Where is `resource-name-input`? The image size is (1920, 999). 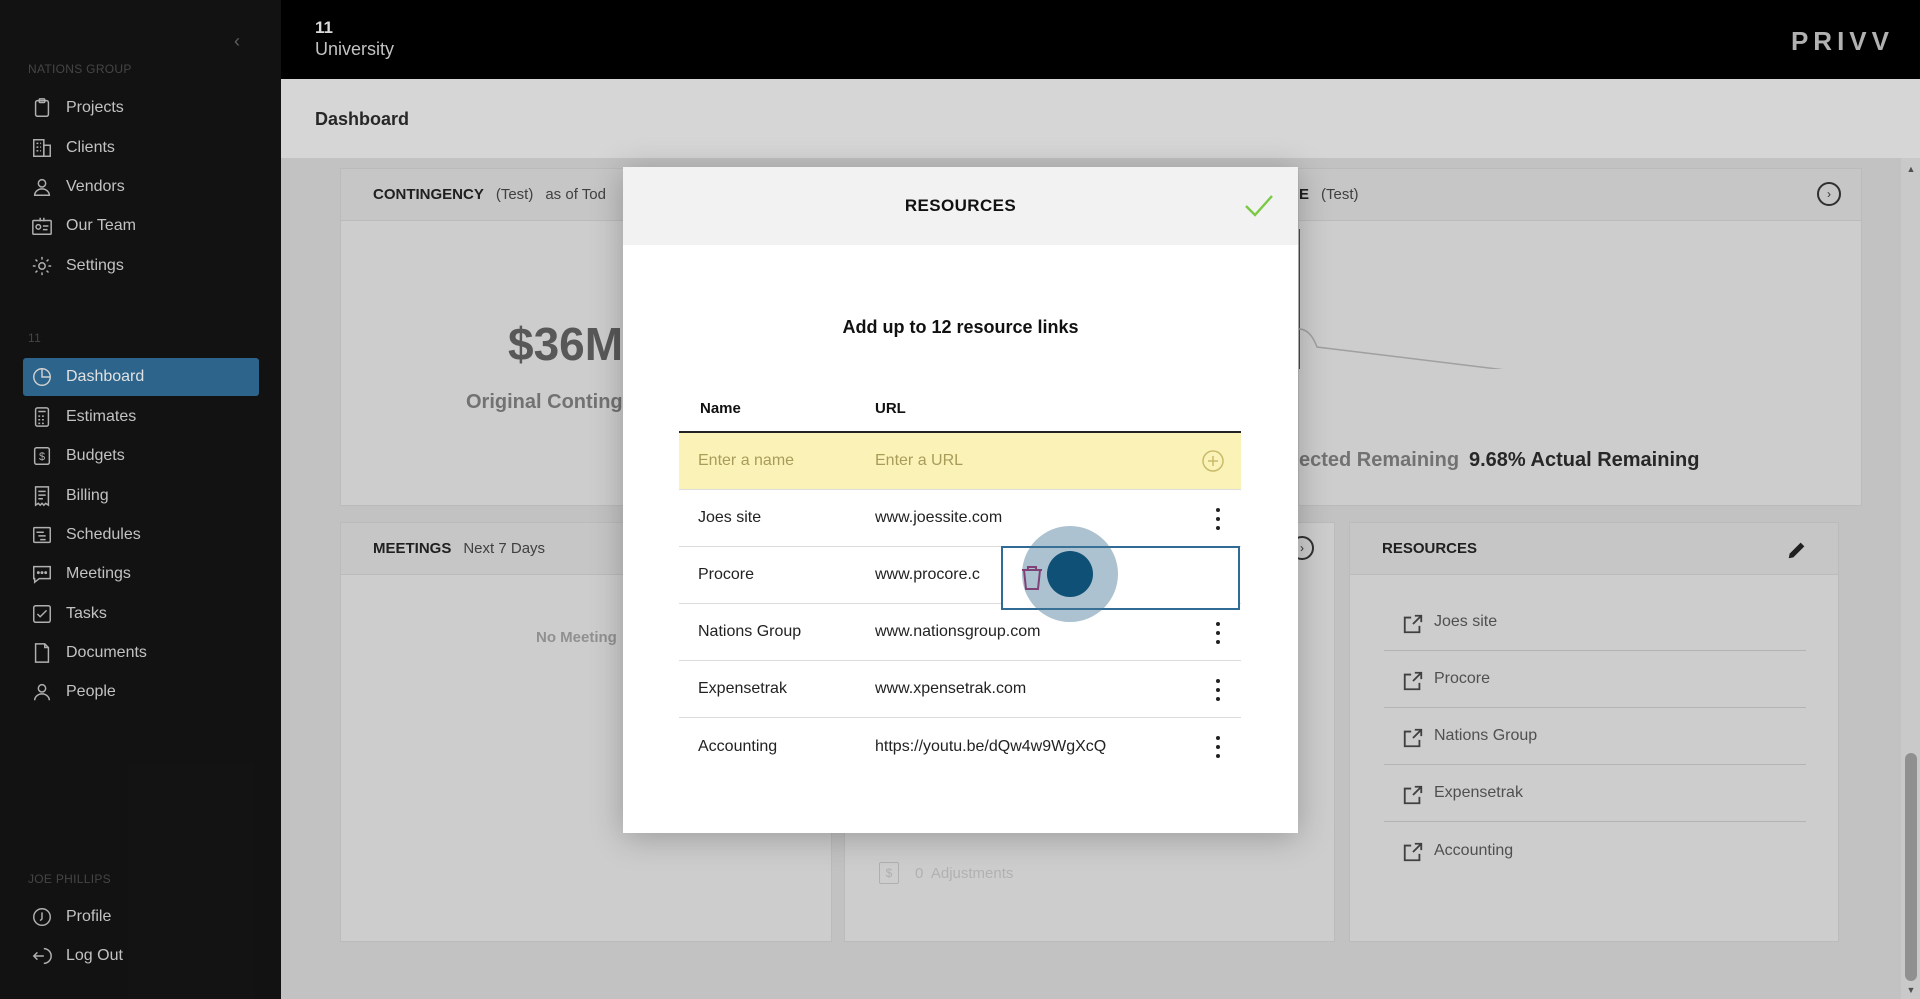
resource-name-input is located at coordinates (777, 461).